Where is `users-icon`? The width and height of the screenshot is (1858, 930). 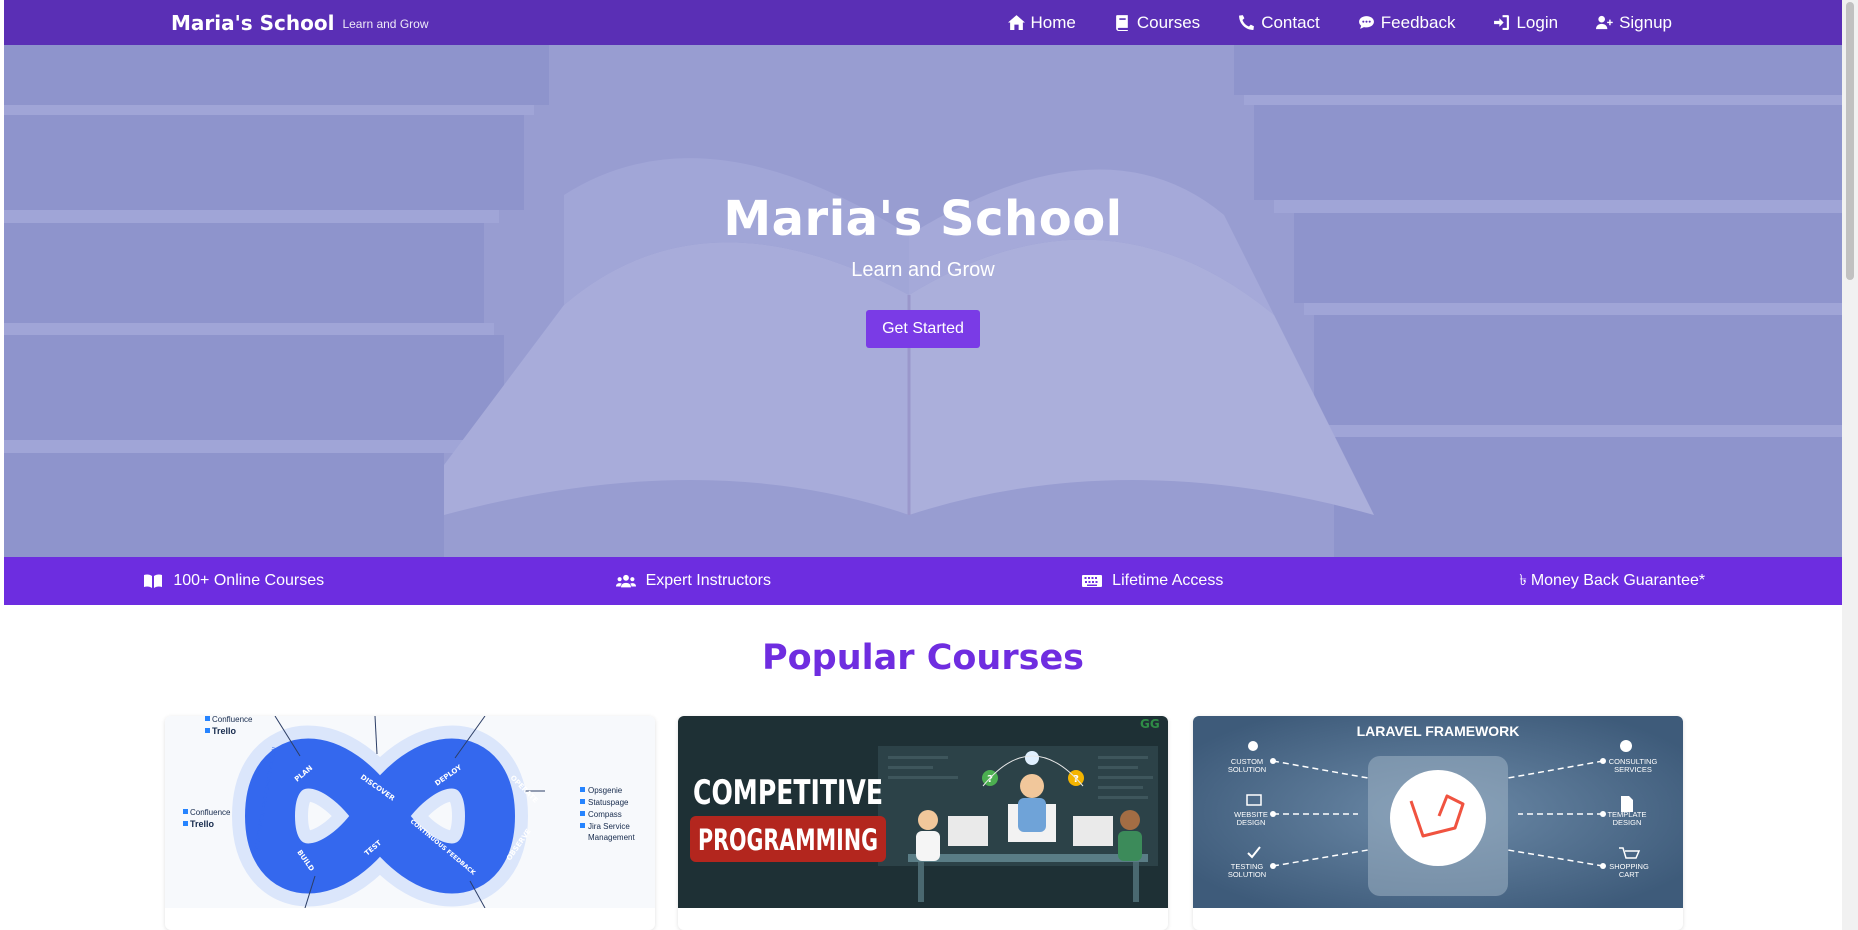 users-icon is located at coordinates (625, 581).